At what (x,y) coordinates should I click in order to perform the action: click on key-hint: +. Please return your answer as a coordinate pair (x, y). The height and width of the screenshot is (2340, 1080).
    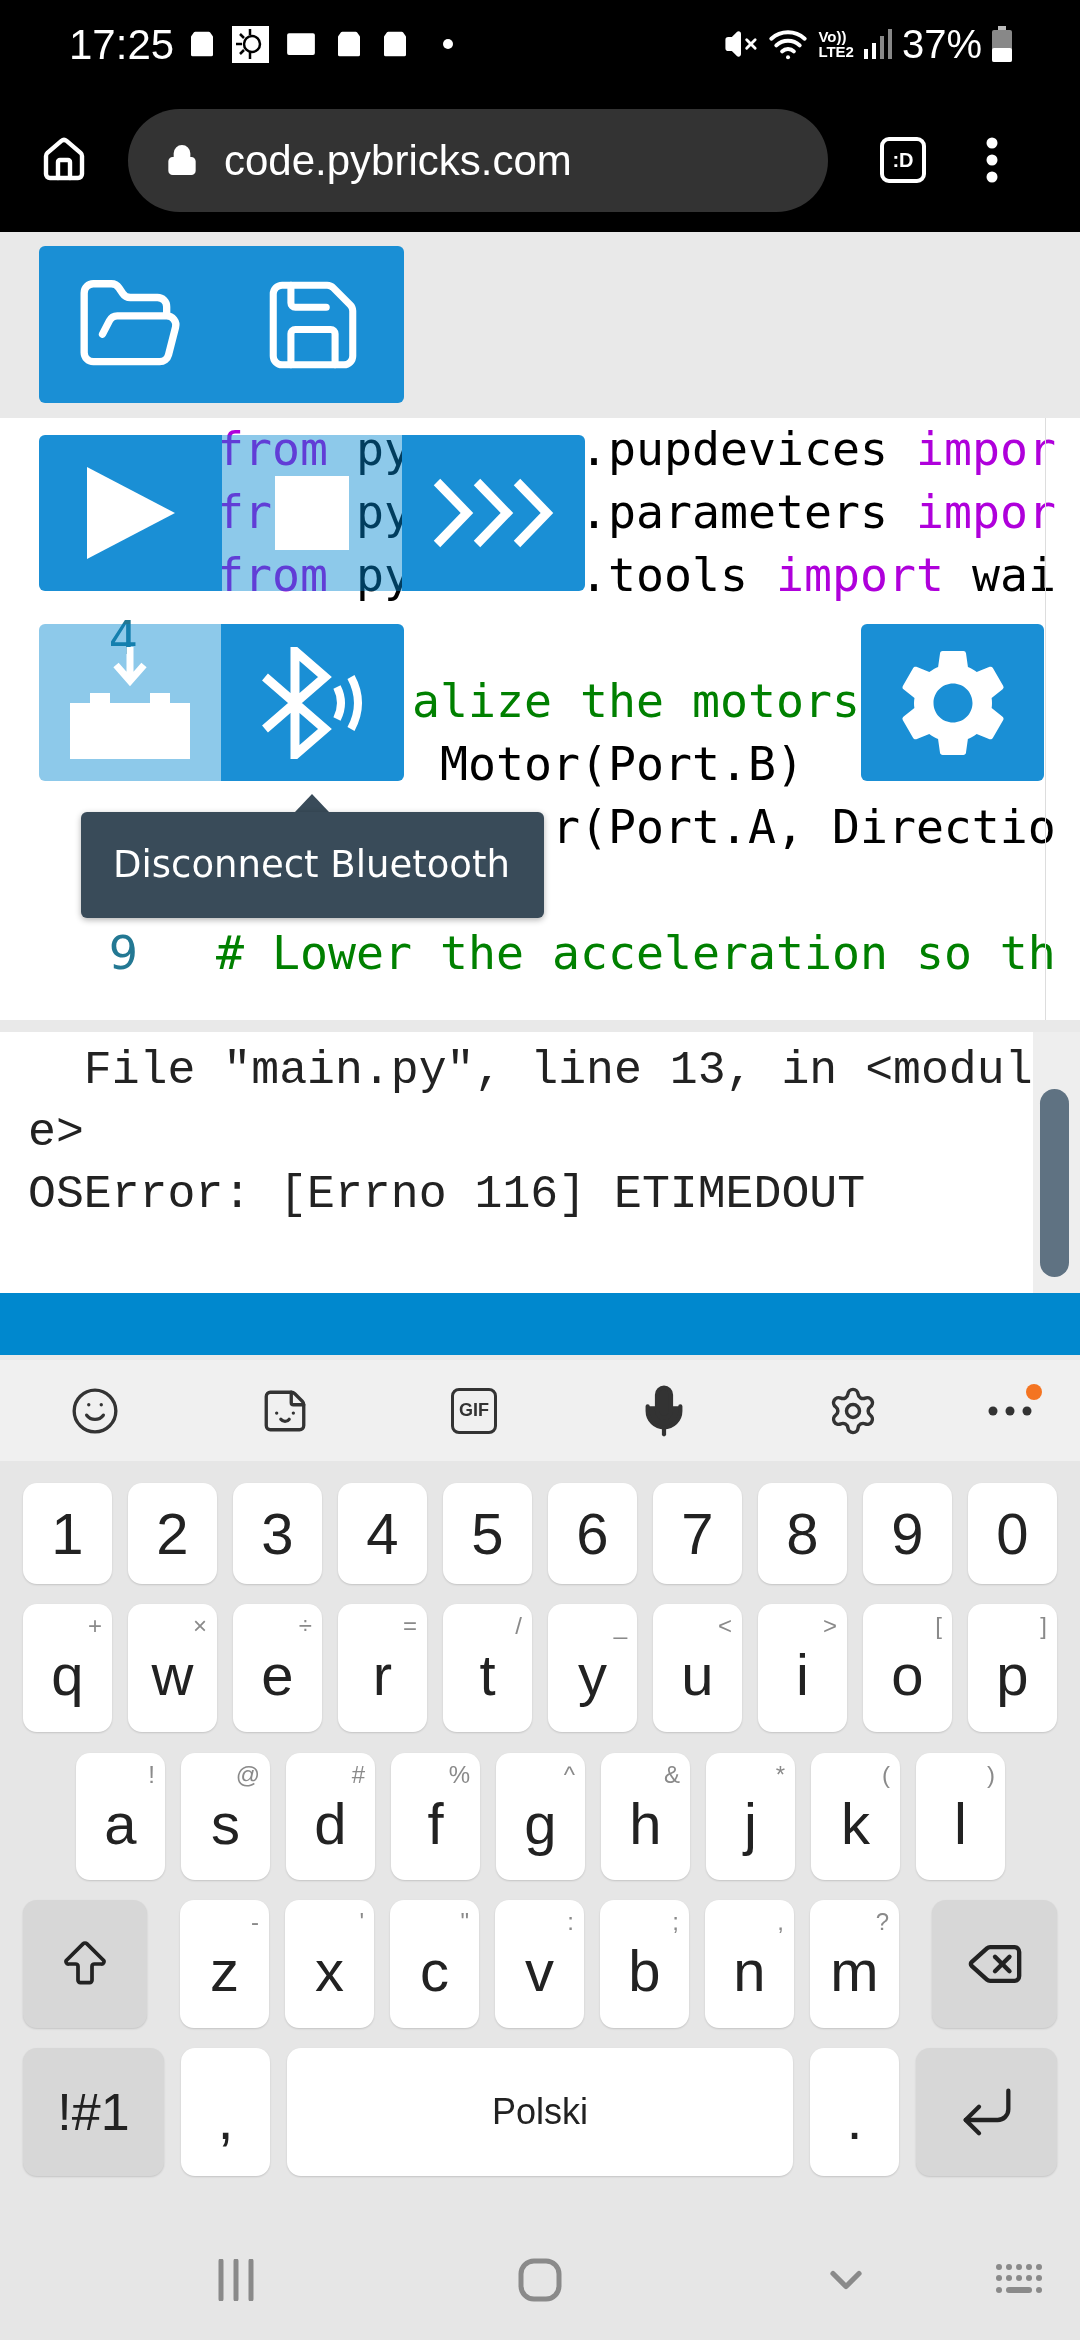
    Looking at the image, I should click on (95, 1626).